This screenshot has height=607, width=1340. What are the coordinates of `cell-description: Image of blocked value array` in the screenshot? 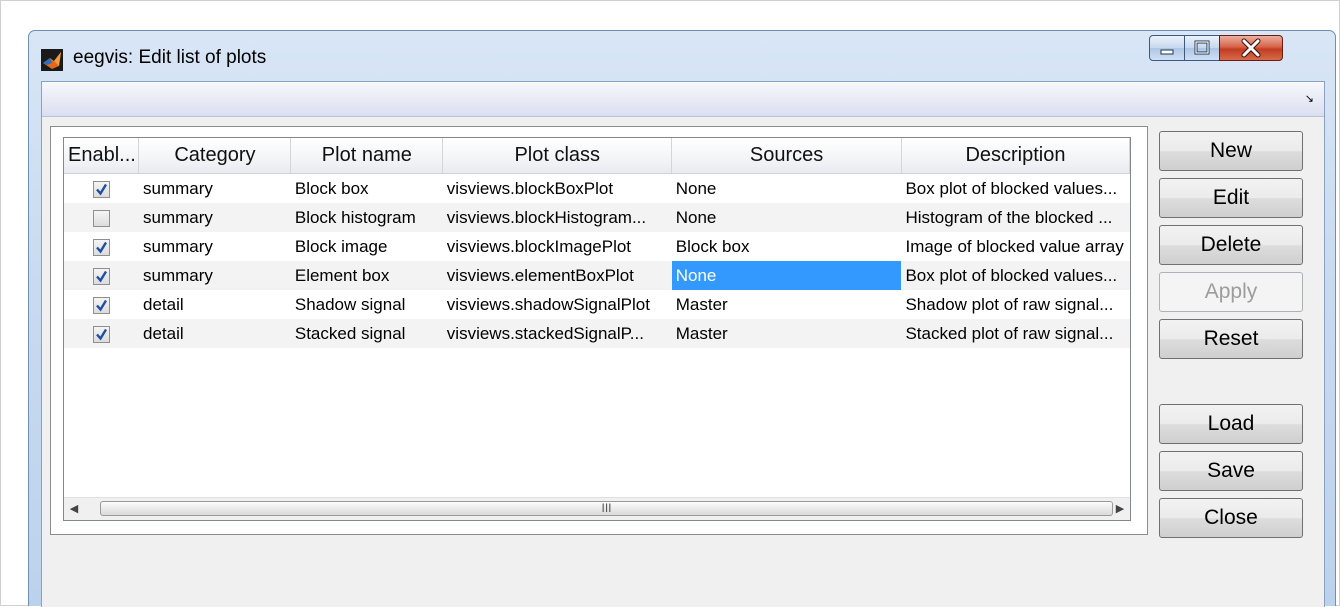 It's located at (1015, 246).